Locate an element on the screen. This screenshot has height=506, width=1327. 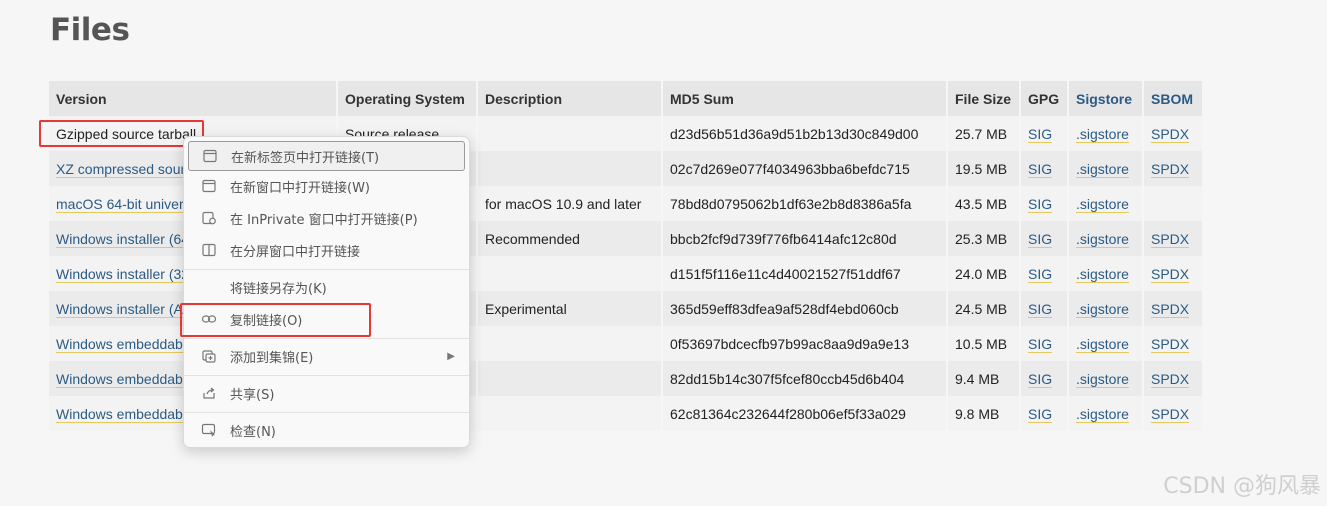
header-sbom-link: SBOM is located at coordinates (1173, 98).